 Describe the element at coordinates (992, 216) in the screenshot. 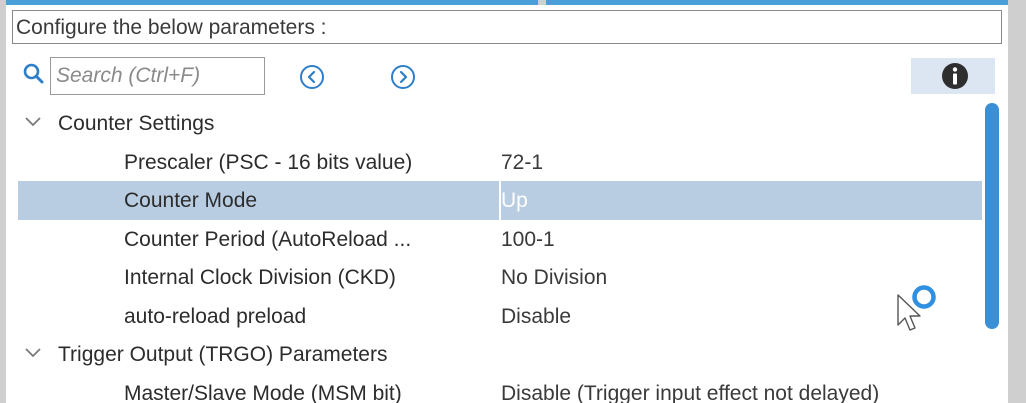

I see `vertical-scrollbar-thumb` at that location.